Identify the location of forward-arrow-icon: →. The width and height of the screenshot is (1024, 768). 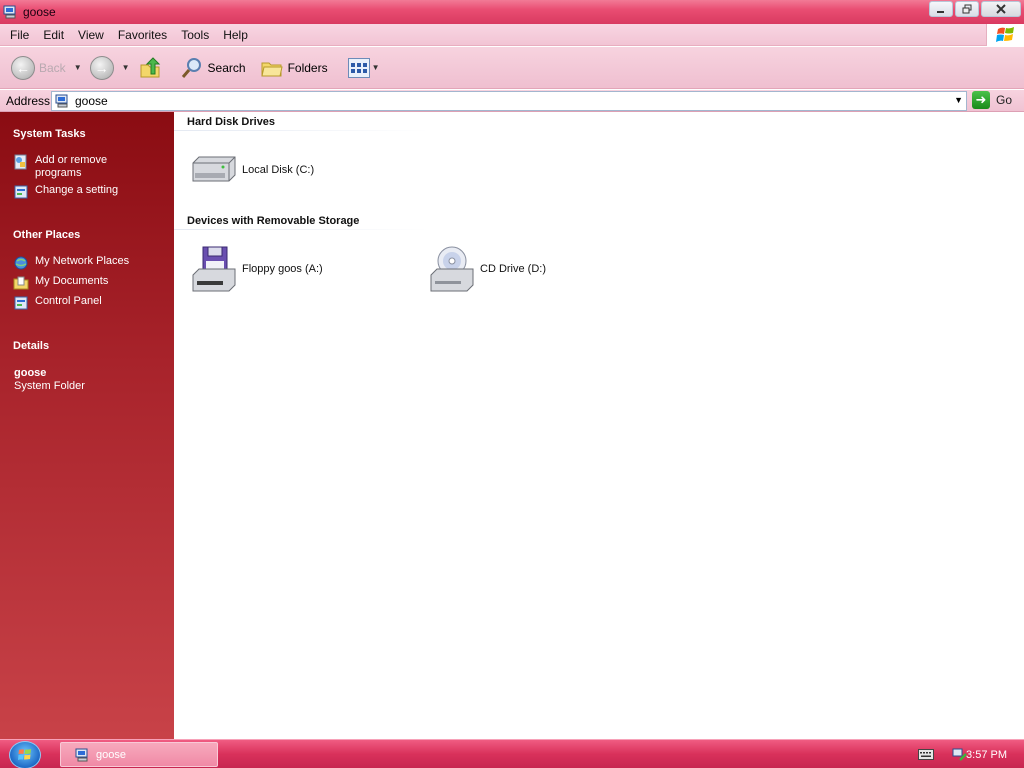
(101, 67).